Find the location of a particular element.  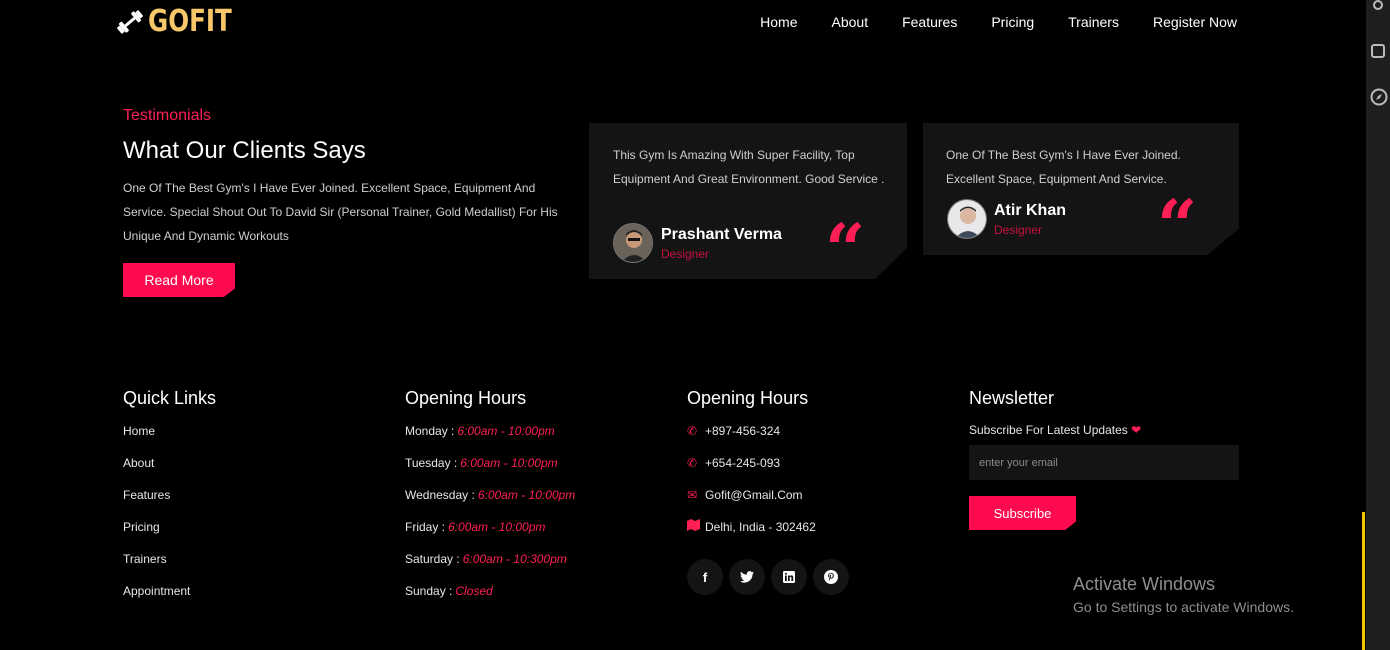

testimonial-name: Prashant Verma is located at coordinates (721, 234).